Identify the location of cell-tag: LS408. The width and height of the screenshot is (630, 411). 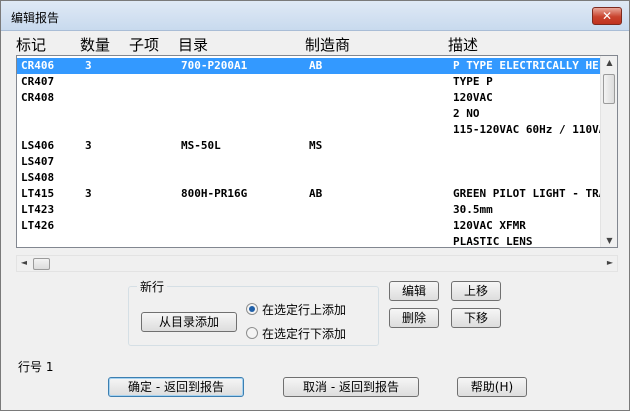
(38, 177).